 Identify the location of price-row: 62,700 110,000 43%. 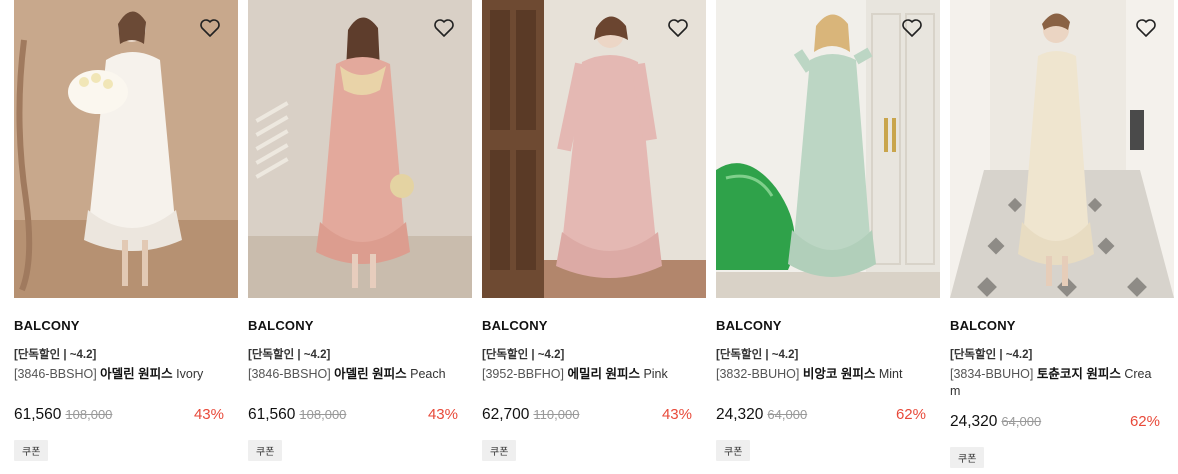
(594, 415).